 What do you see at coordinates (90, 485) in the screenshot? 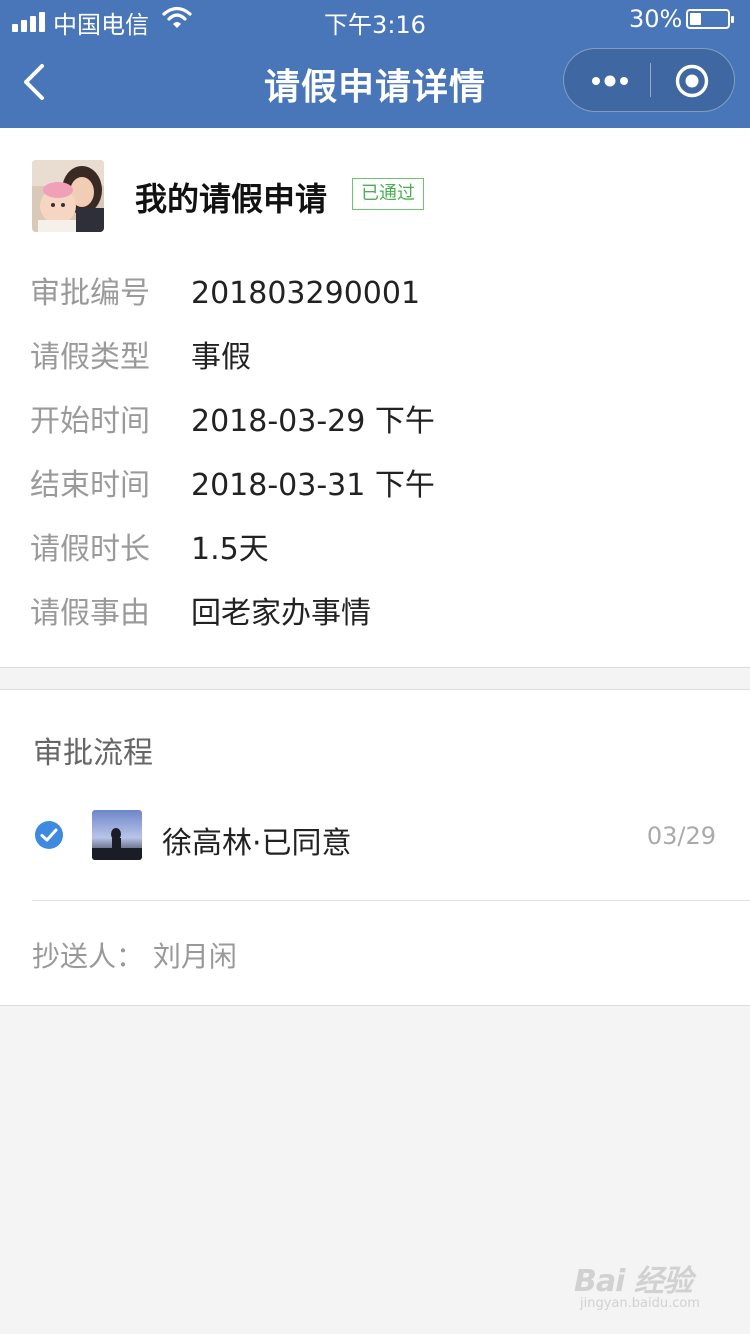
I see `field-label: 结束时间` at bounding box center [90, 485].